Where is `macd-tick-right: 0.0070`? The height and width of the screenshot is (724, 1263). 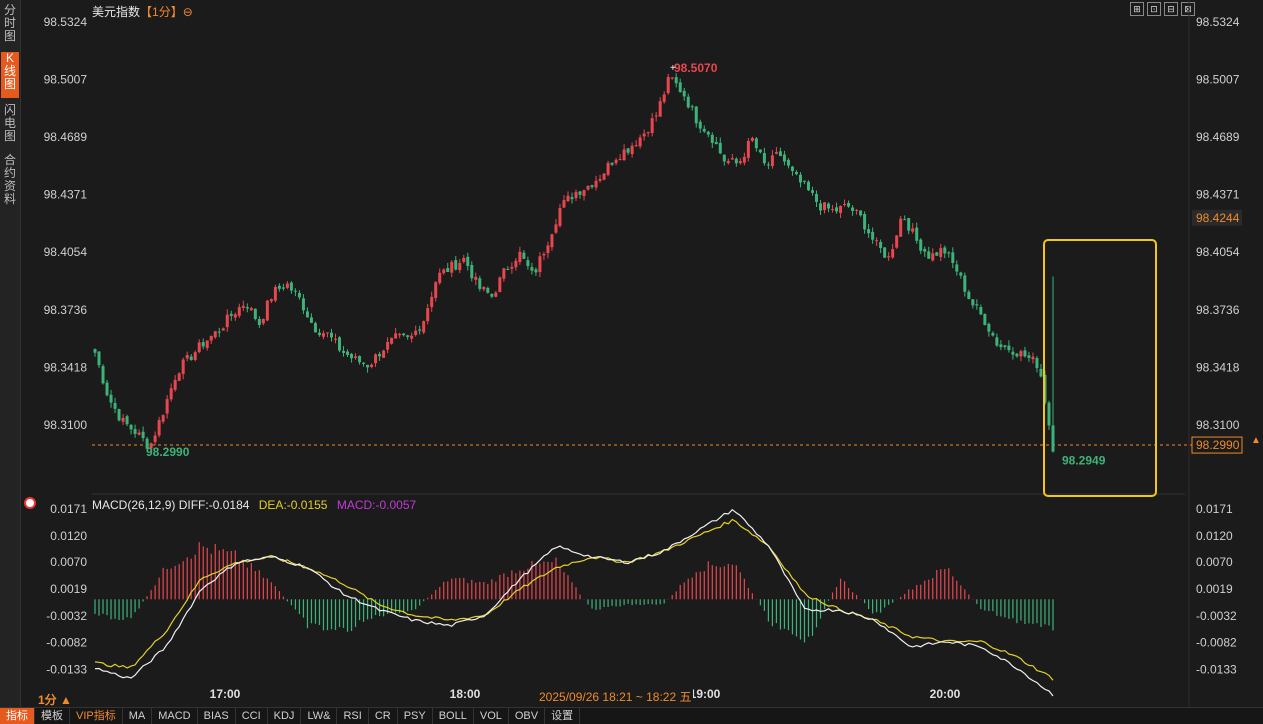
macd-tick-right: 0.0070 is located at coordinates (1214, 562).